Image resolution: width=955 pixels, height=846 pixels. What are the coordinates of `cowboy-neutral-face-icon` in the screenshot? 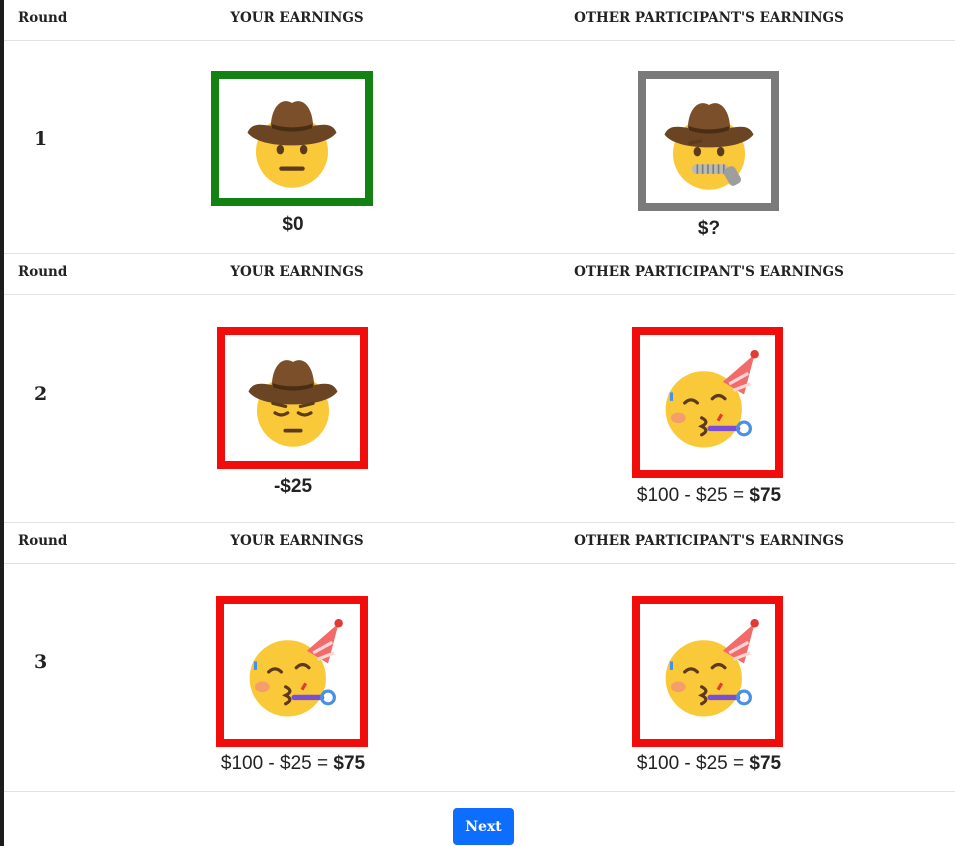 It's located at (292, 144).